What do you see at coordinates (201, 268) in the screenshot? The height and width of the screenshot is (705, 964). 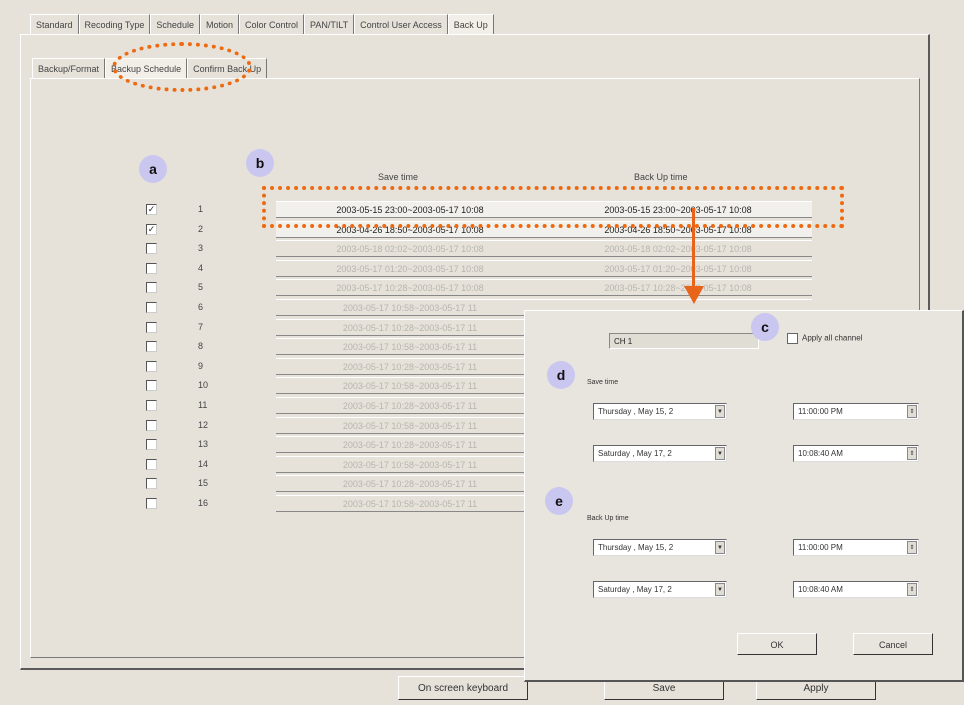 I see `row-number: 4` at bounding box center [201, 268].